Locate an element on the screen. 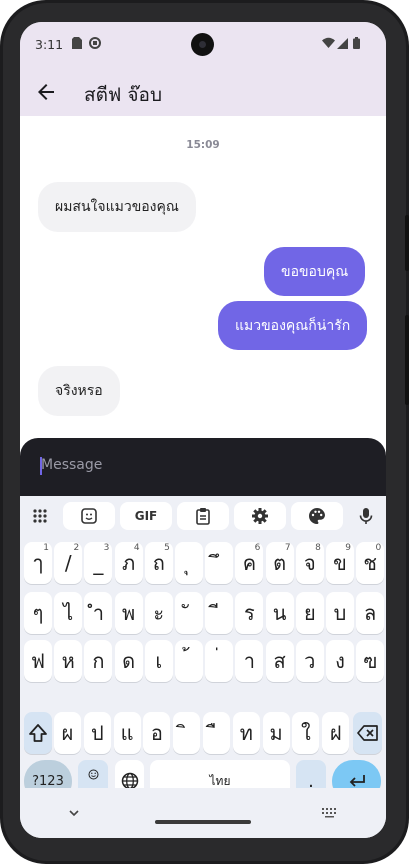 The width and height of the screenshot is (409, 864). key: า is located at coordinates (249, 661).